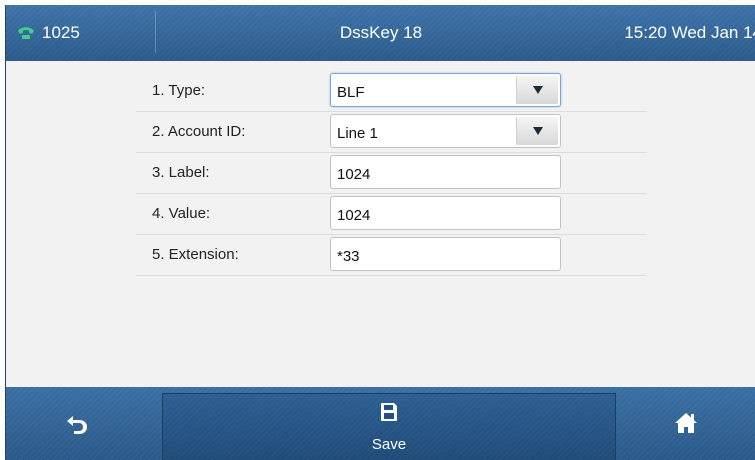 This screenshot has width=755, height=460. I want to click on value-label: 4. Value:, so click(181, 213).